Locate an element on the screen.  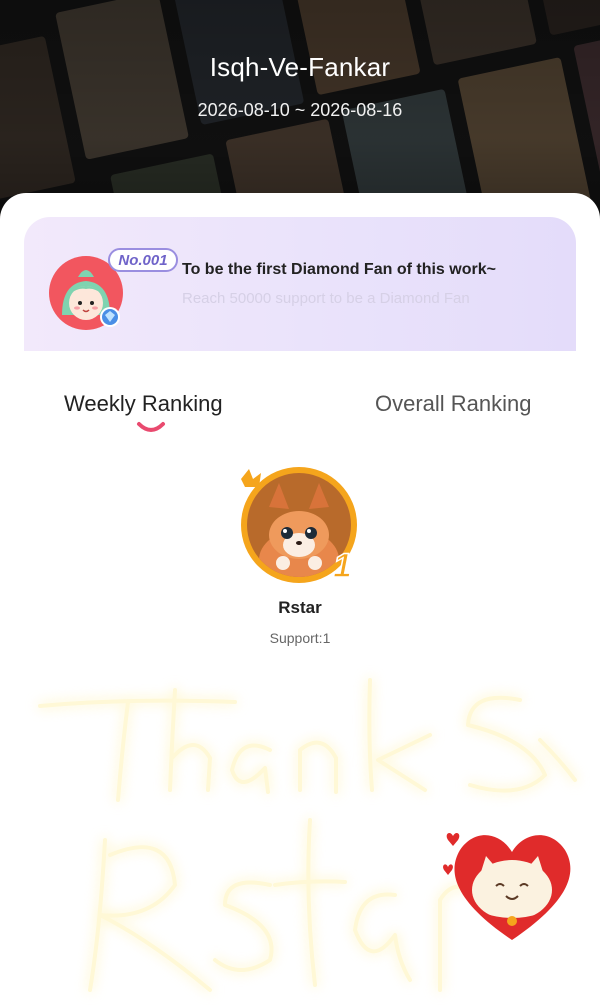
active-tab-indicator is located at coordinates (151, 427).